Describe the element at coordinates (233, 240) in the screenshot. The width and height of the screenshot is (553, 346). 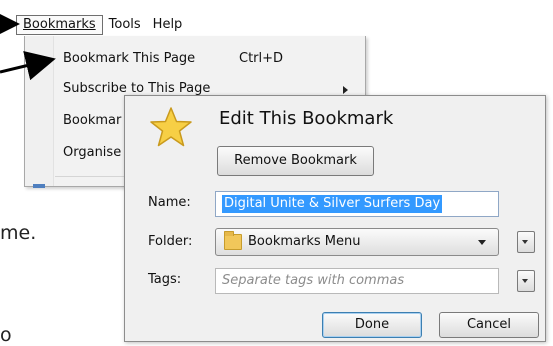
I see `folder-icon` at that location.